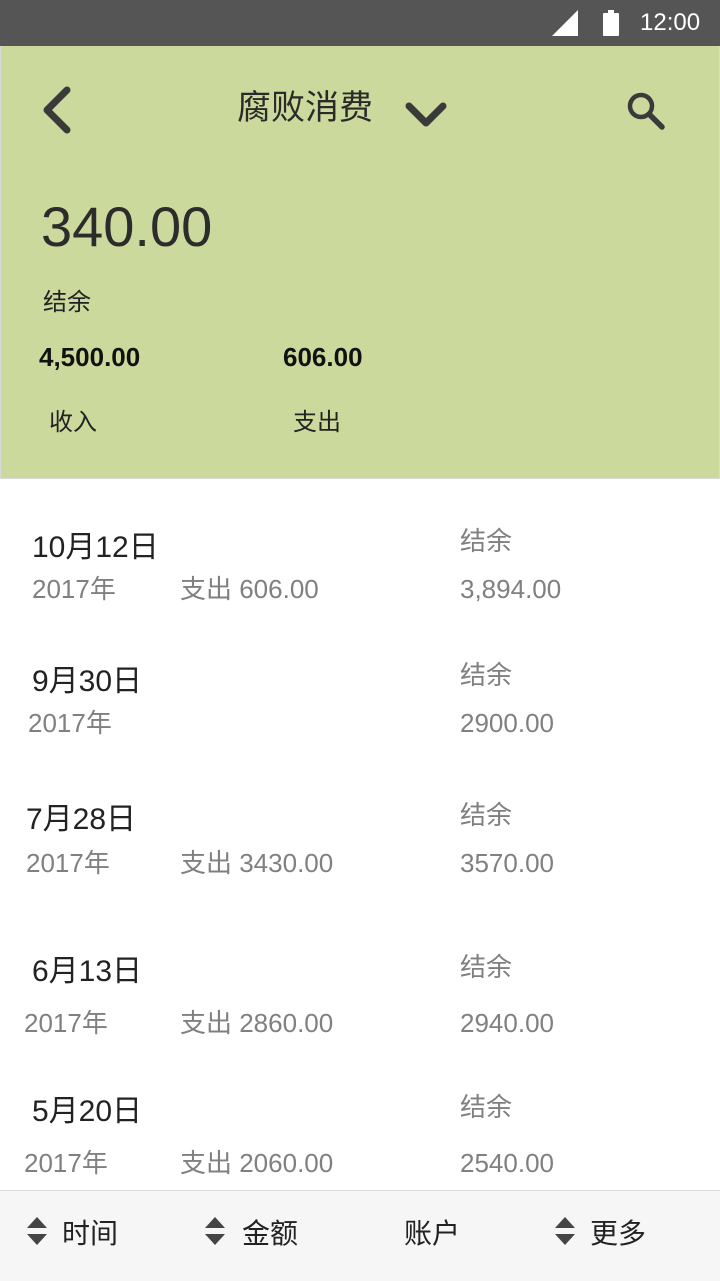  Describe the element at coordinates (611, 23) in the screenshot. I see `battery-icon` at that location.